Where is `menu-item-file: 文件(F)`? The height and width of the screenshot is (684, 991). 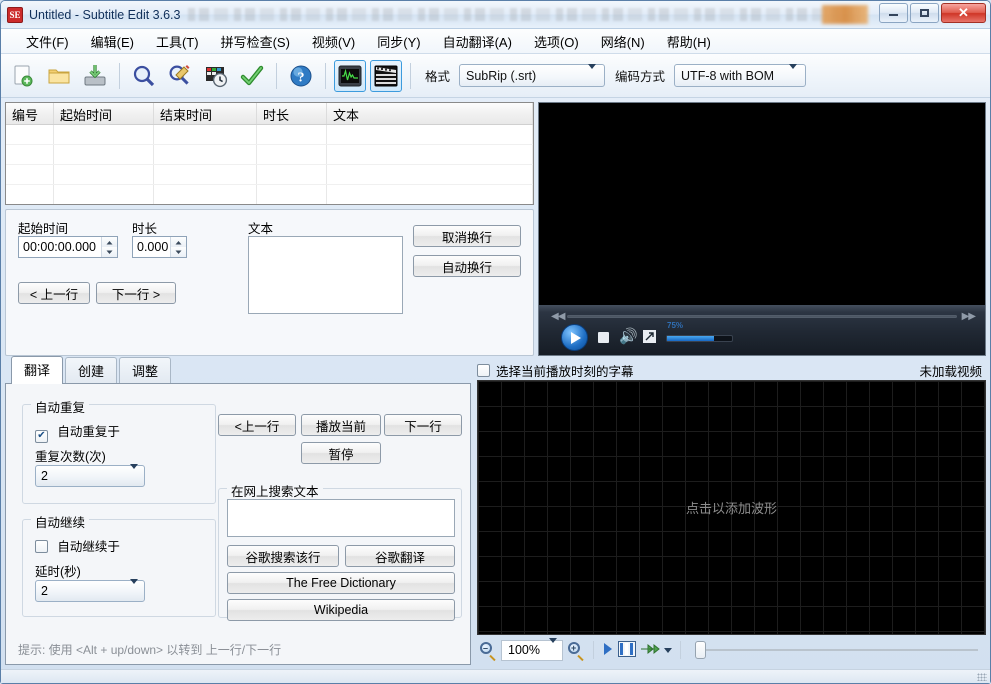 menu-item-file: 文件(F) is located at coordinates (47, 41).